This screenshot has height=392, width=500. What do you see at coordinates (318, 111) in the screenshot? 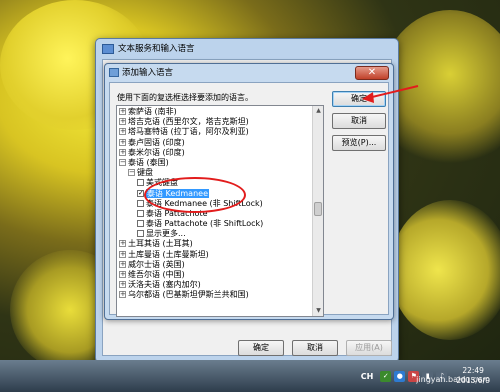
I see `scroll-up-arrow-icon: ▲` at bounding box center [318, 111].